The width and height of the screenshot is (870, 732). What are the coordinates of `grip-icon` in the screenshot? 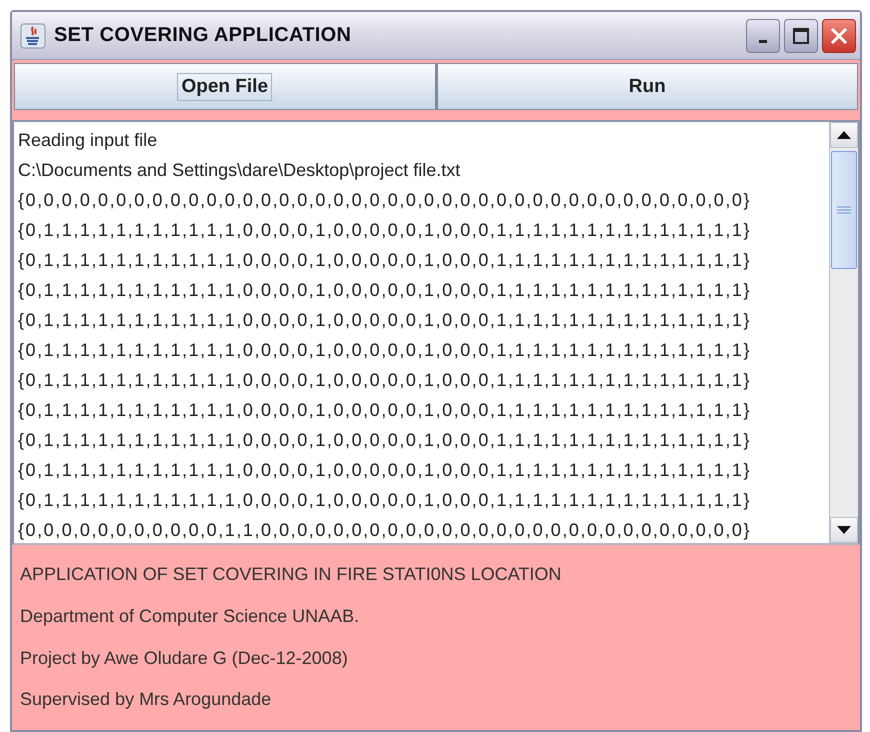 It's located at (844, 210).